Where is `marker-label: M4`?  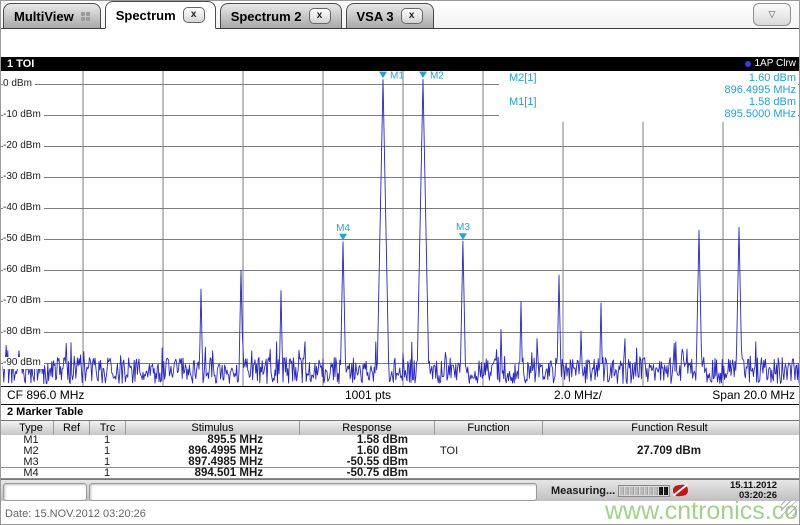
marker-label: M4 is located at coordinates (343, 228).